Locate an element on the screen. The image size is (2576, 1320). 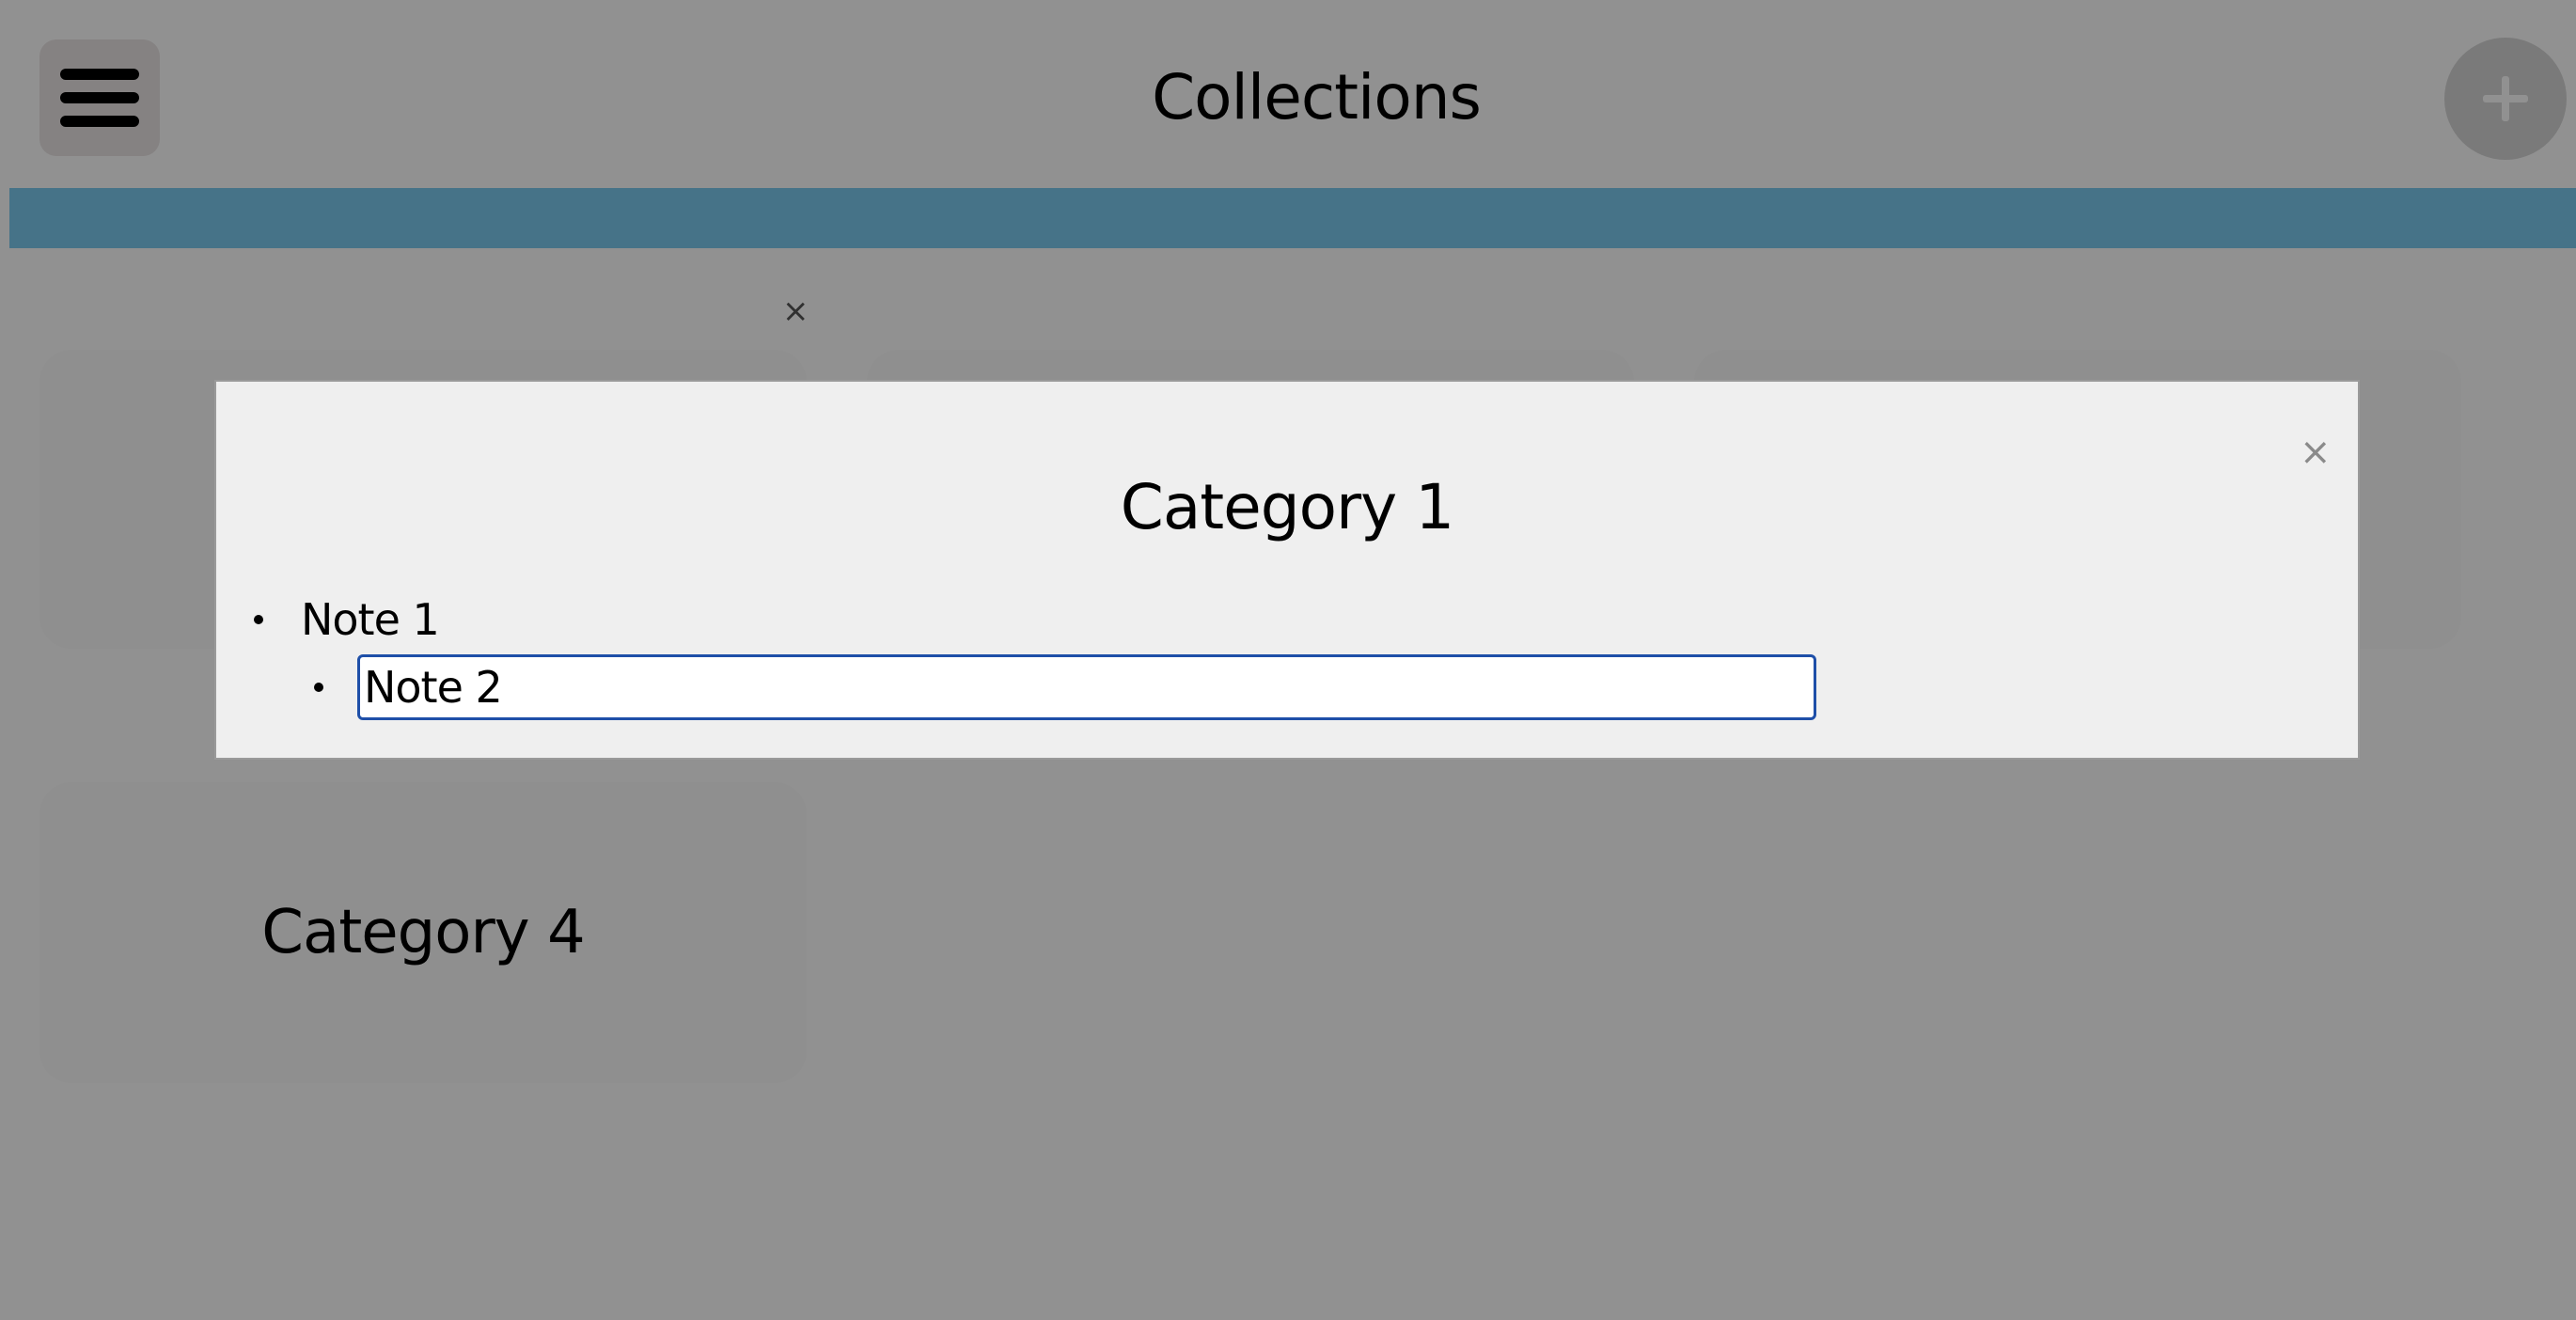
note-text: Note 1 is located at coordinates (371, 620).